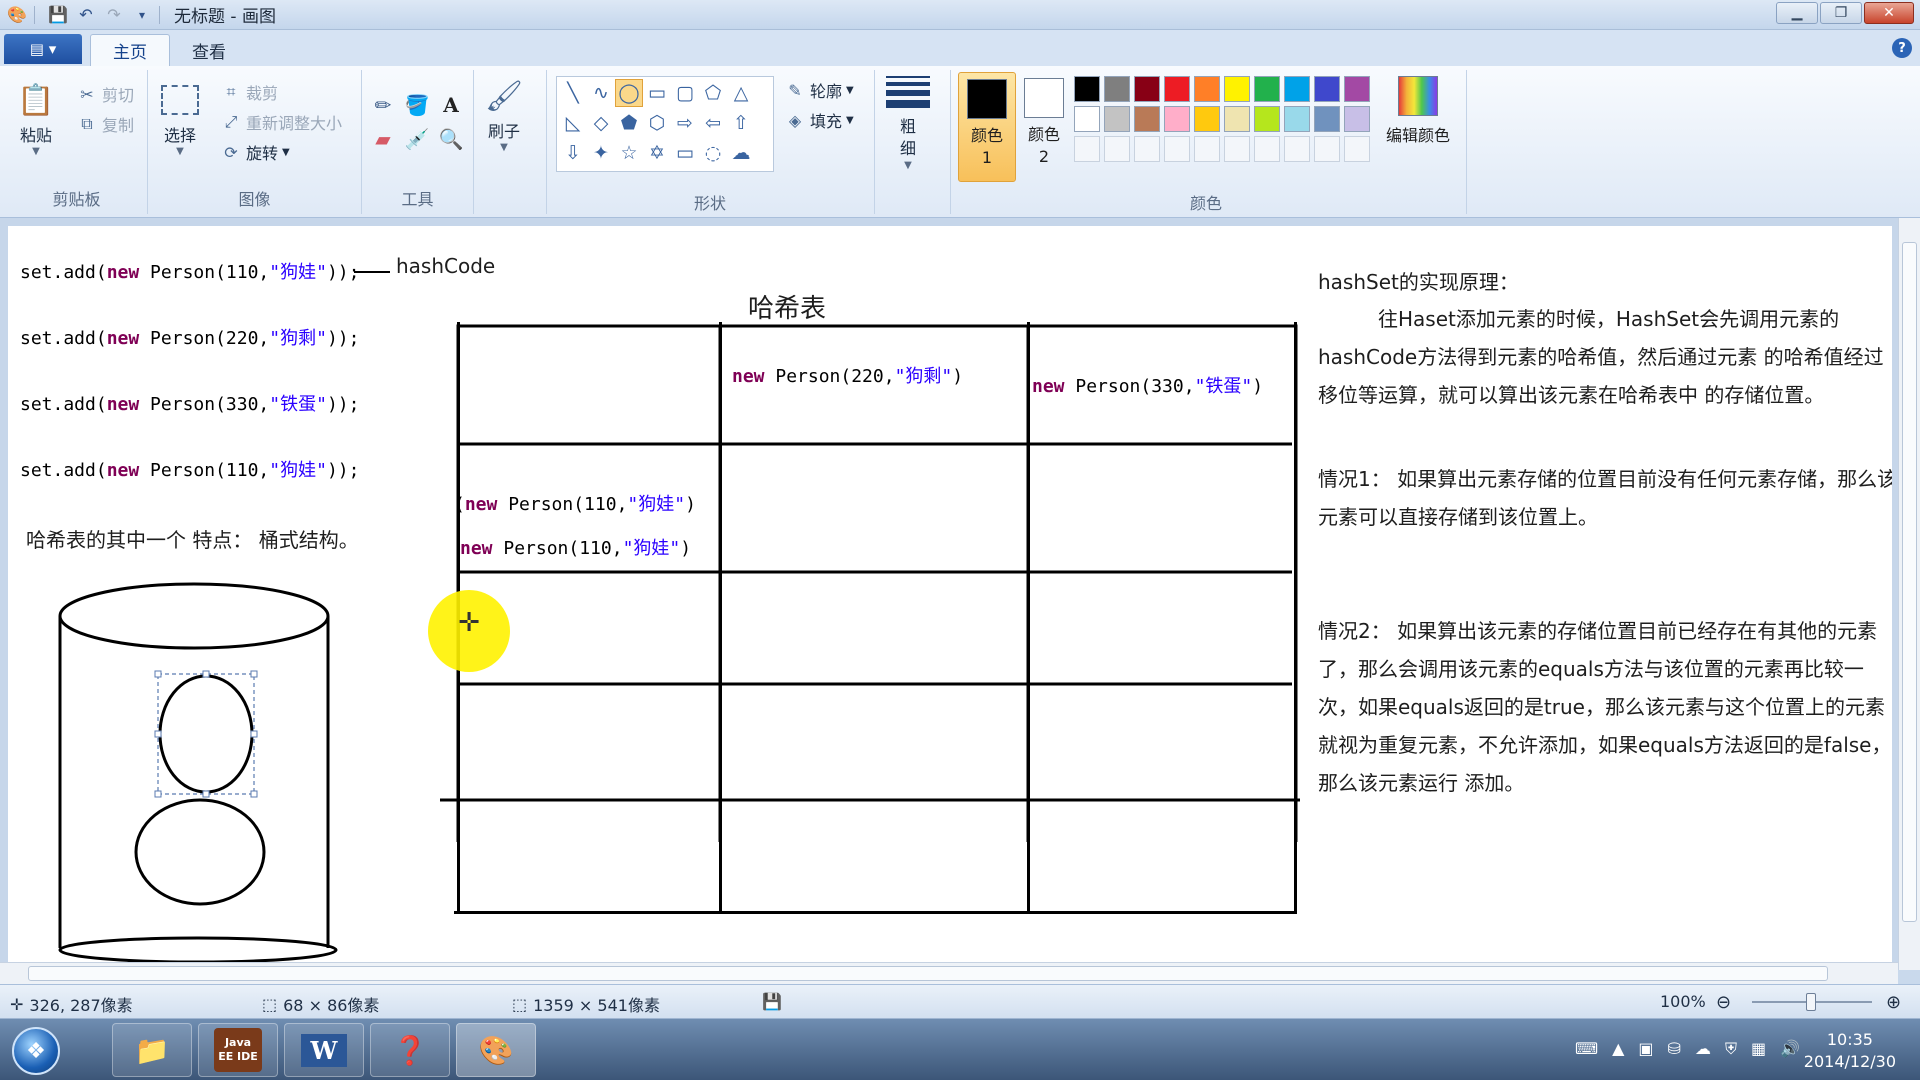  What do you see at coordinates (741, 153) in the screenshot?
I see `callout-cloud-shape-icon: ☁` at bounding box center [741, 153].